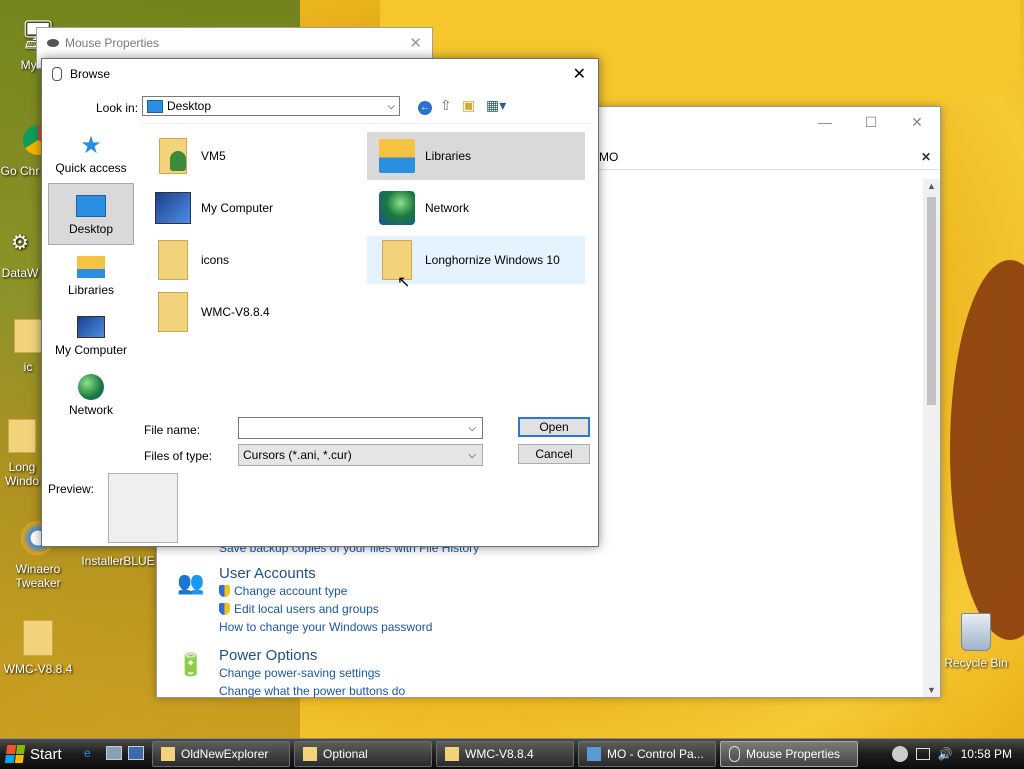 The width and height of the screenshot is (1024, 769). What do you see at coordinates (252, 312) in the screenshot?
I see `file-item-wmc: WMC-V8.8.4` at bounding box center [252, 312].